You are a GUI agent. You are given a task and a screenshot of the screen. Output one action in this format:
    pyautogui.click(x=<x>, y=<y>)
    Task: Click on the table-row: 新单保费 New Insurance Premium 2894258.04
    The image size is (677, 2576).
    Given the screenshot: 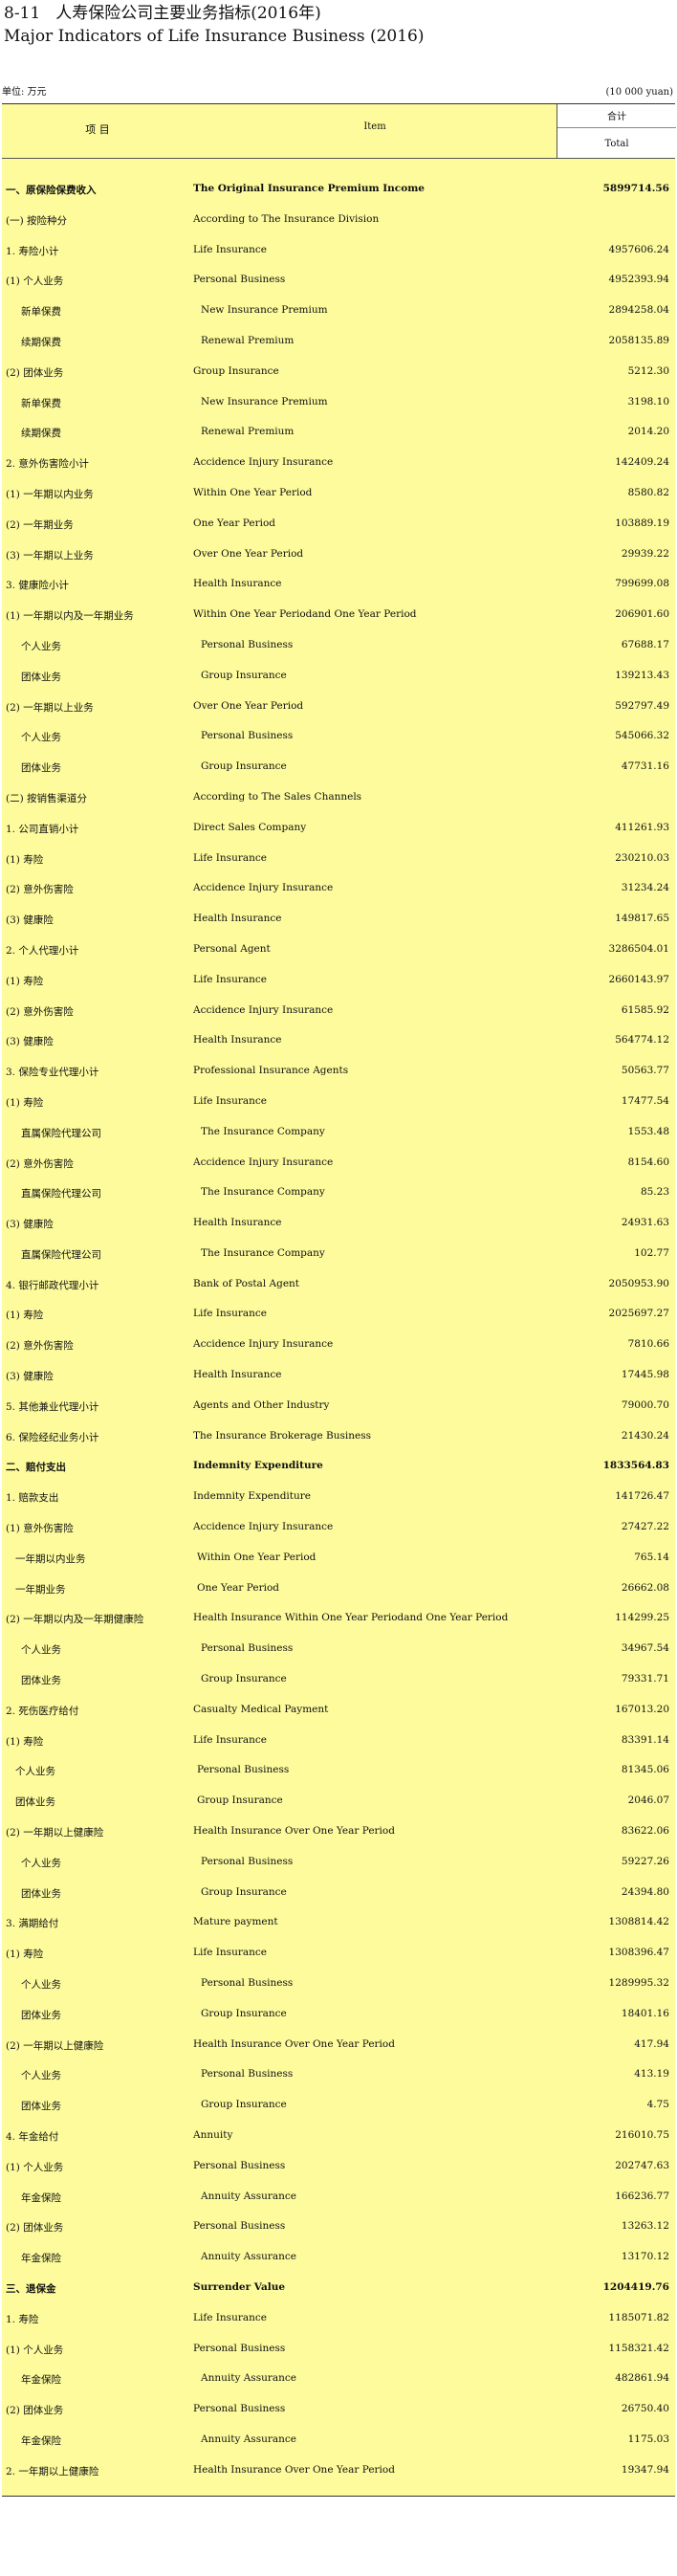 What is the action you would take?
    pyautogui.click(x=339, y=311)
    